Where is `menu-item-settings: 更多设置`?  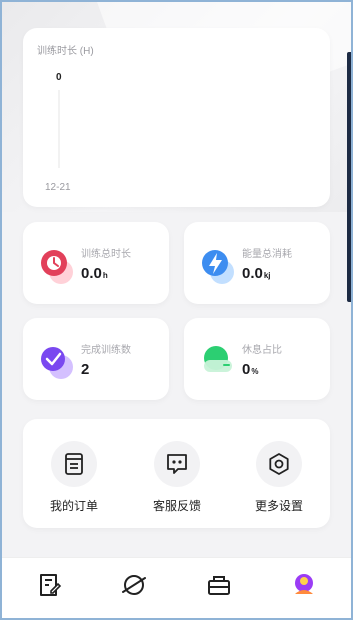 menu-item-settings: 更多设置 is located at coordinates (279, 477).